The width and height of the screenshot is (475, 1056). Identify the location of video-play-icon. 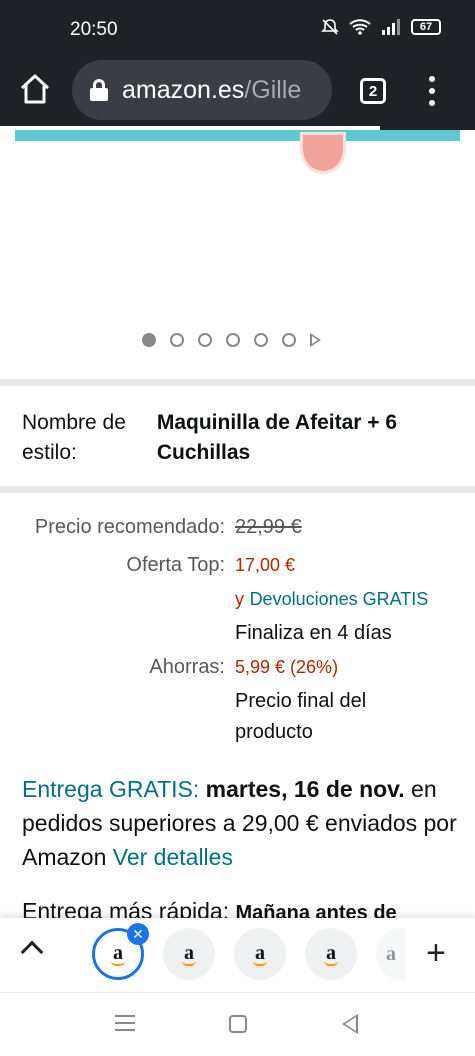
(315, 340).